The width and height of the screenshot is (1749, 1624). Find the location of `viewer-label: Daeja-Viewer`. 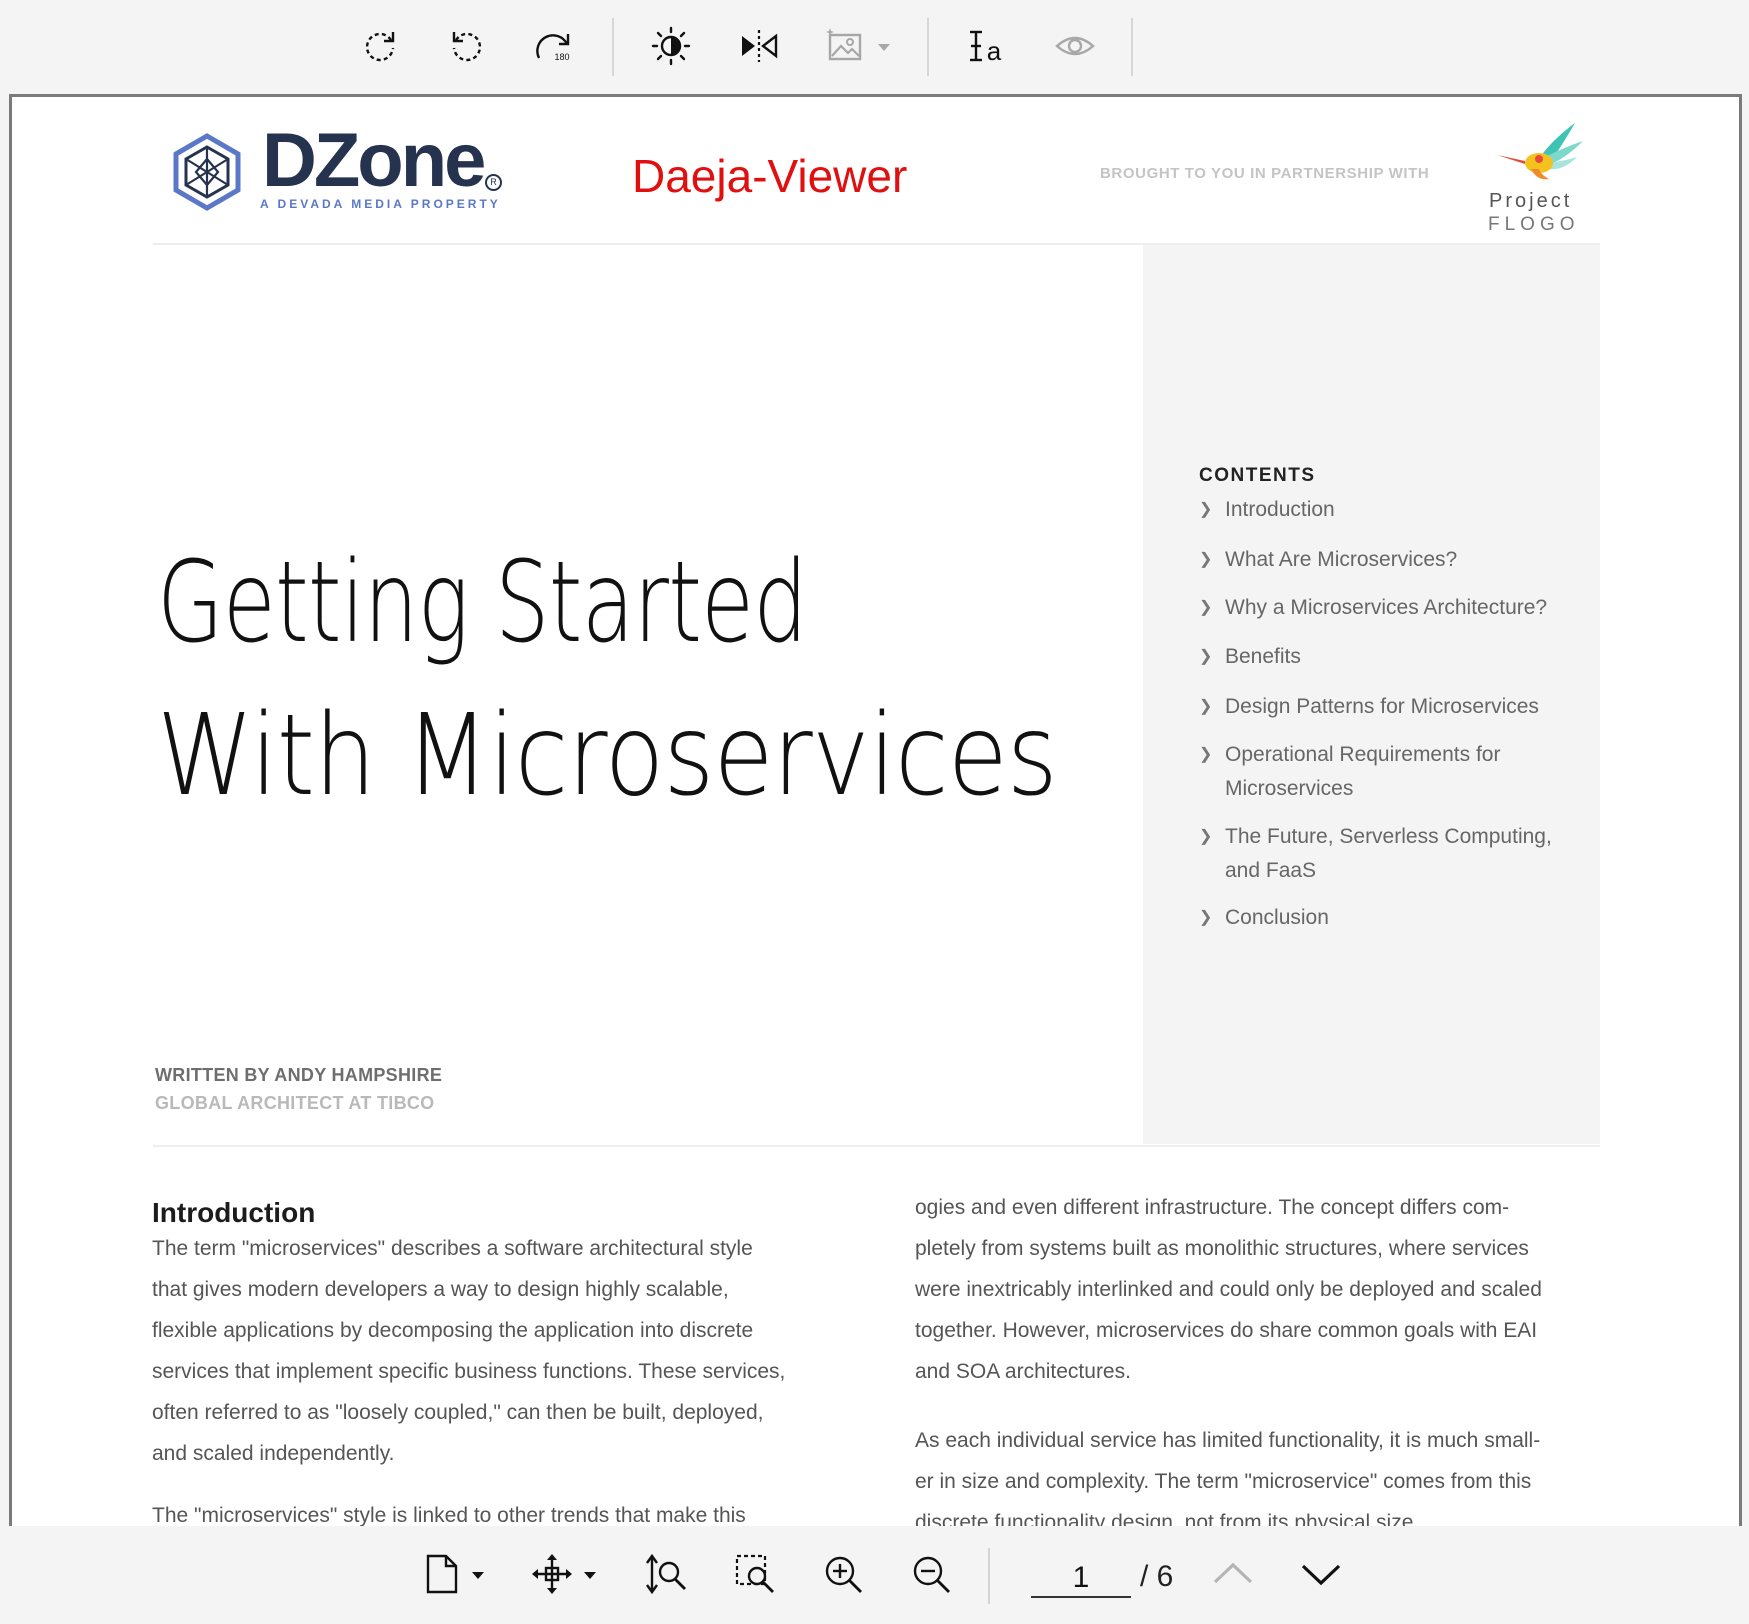

viewer-label: Daeja-Viewer is located at coordinates (770, 176).